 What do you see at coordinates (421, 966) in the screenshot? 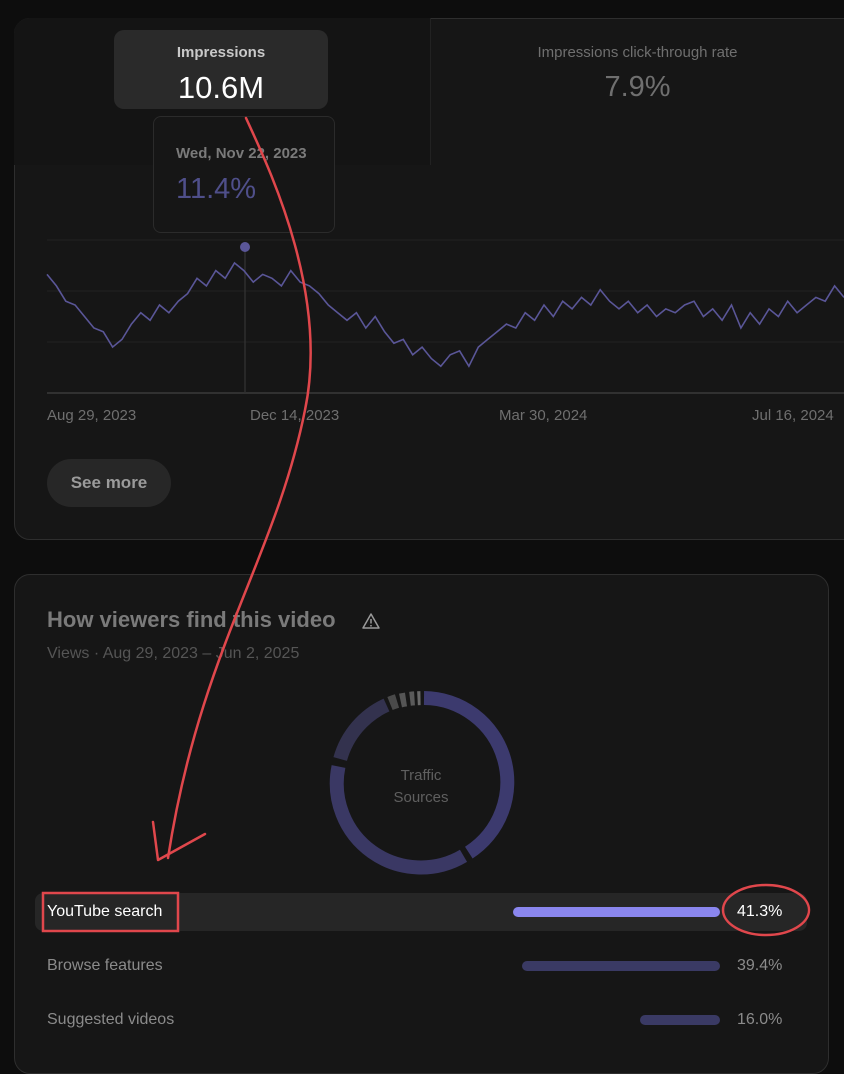
I see `source-row-browse-features: Browse features 39.4%` at bounding box center [421, 966].